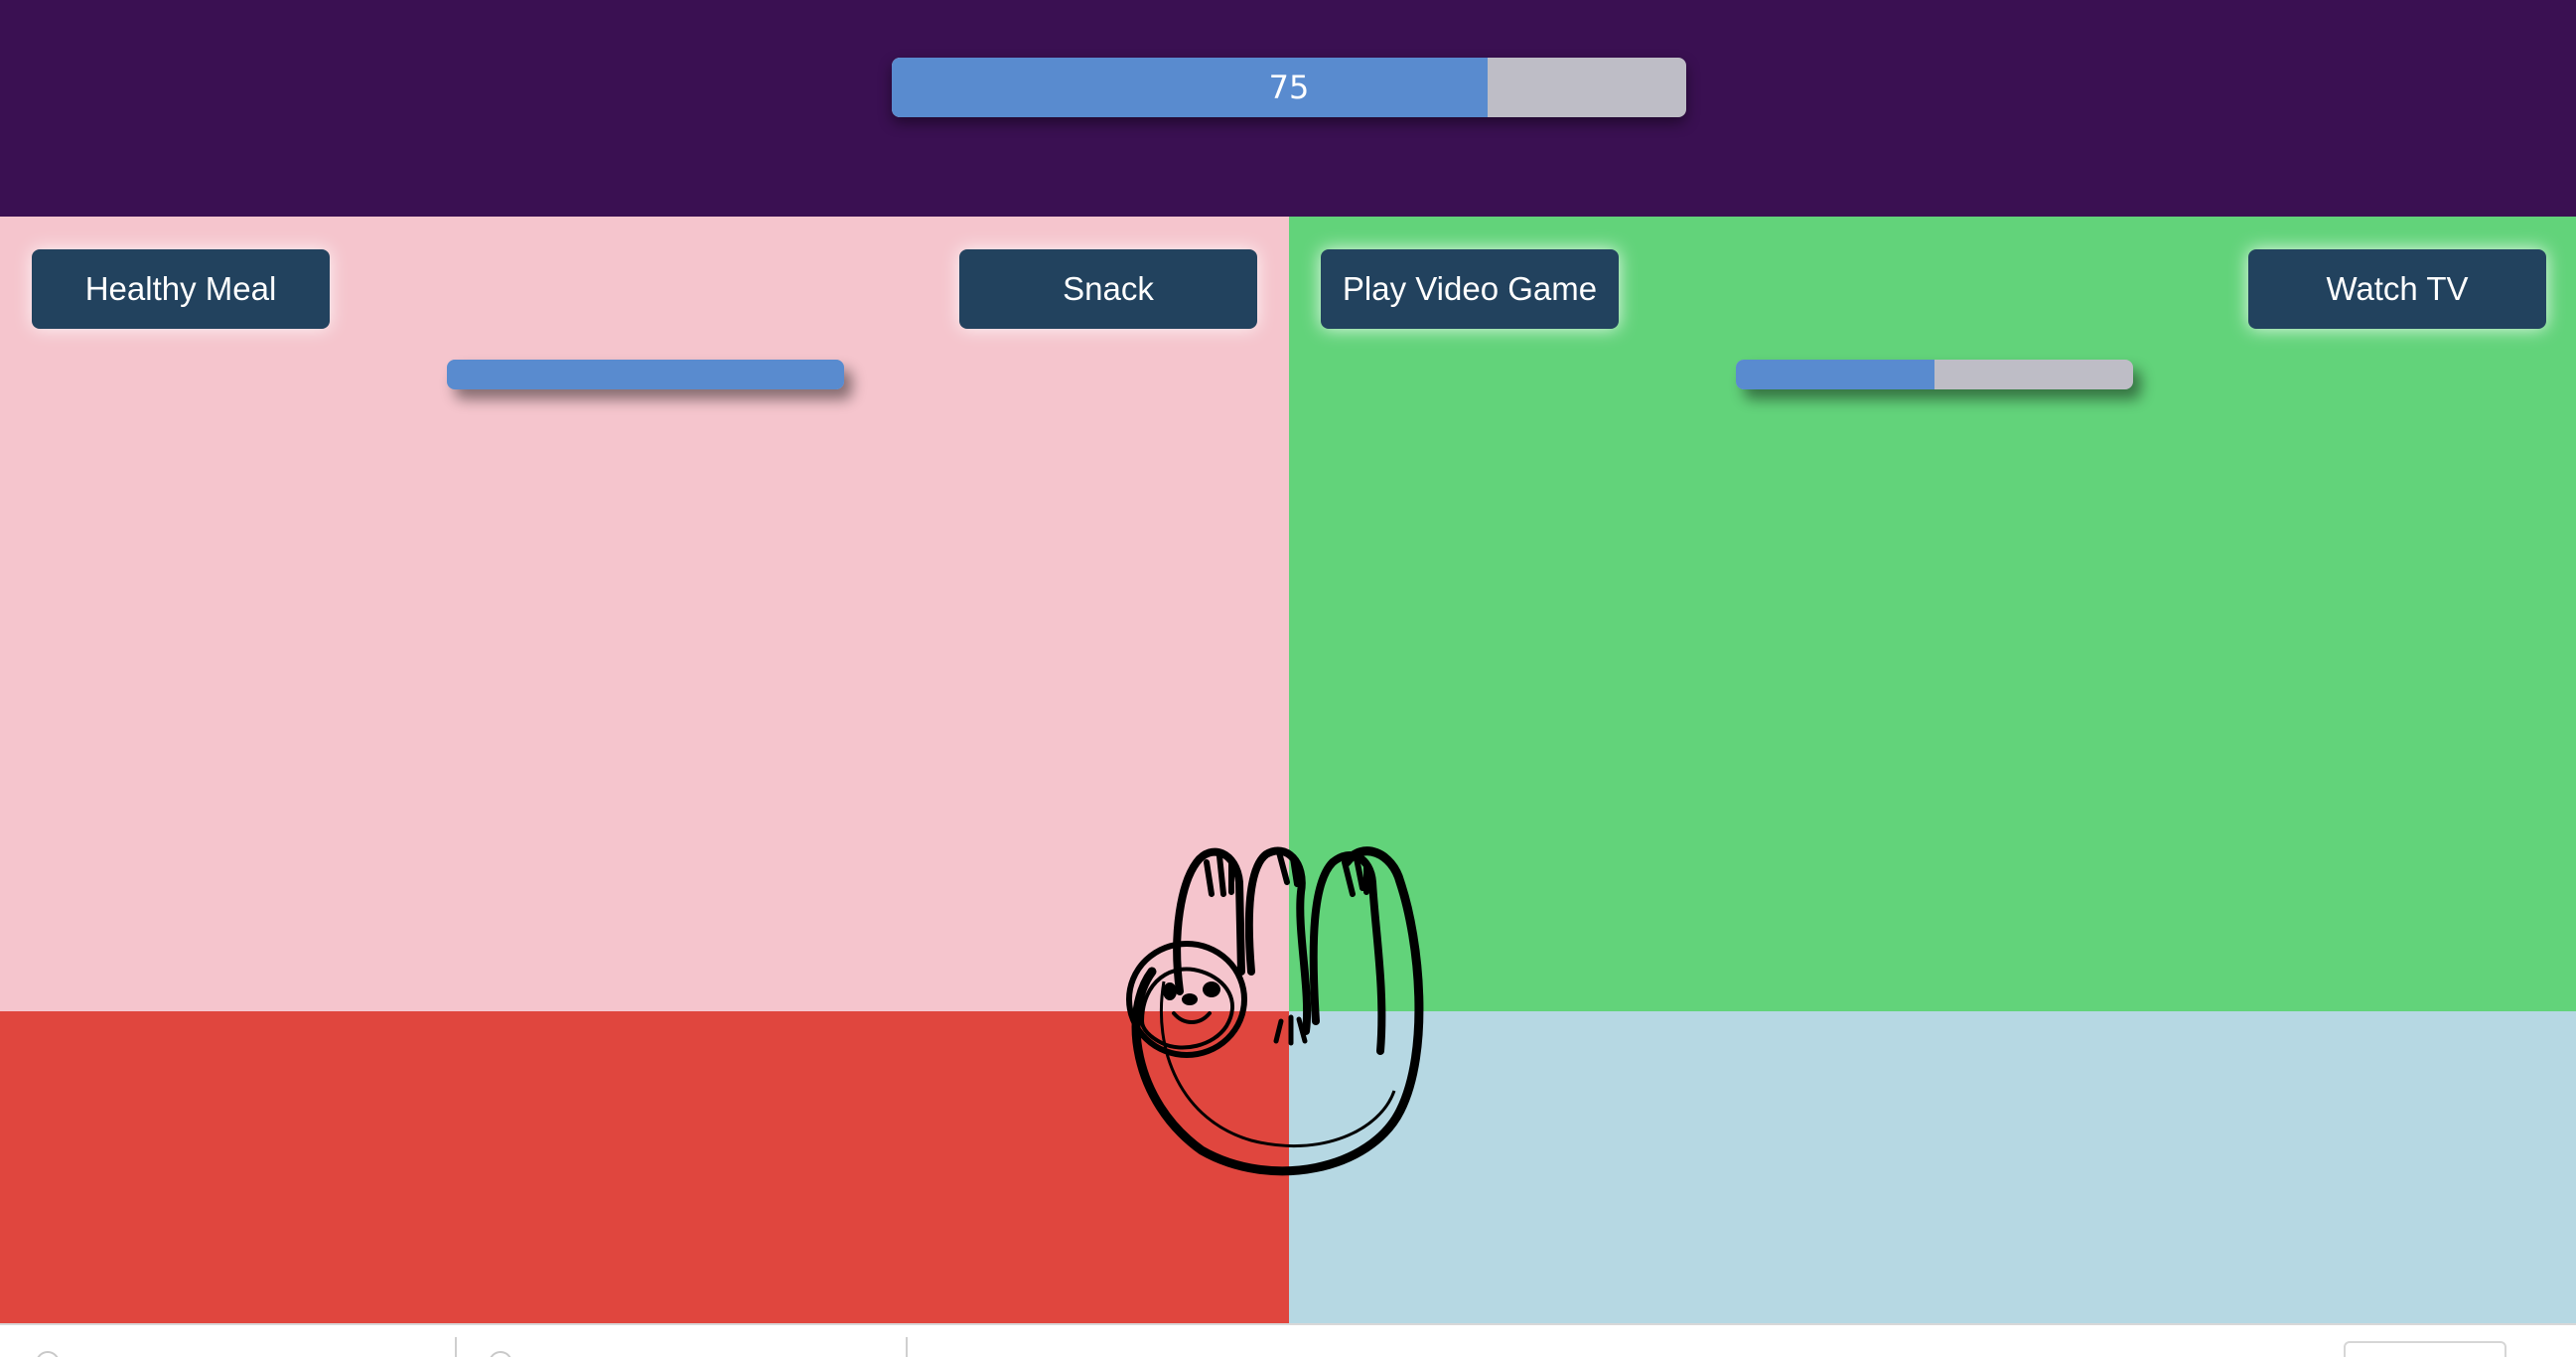  What do you see at coordinates (1108, 289) in the screenshot?
I see `snack-button: Snack` at bounding box center [1108, 289].